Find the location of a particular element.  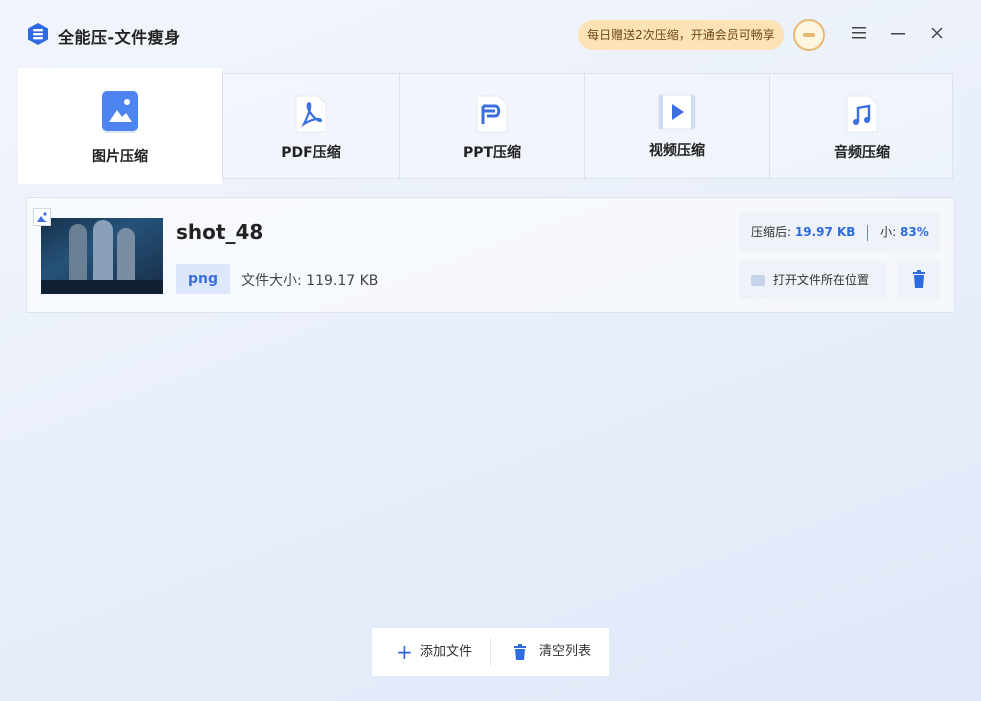

clear-list-label: 清空列表 is located at coordinates (565, 651).